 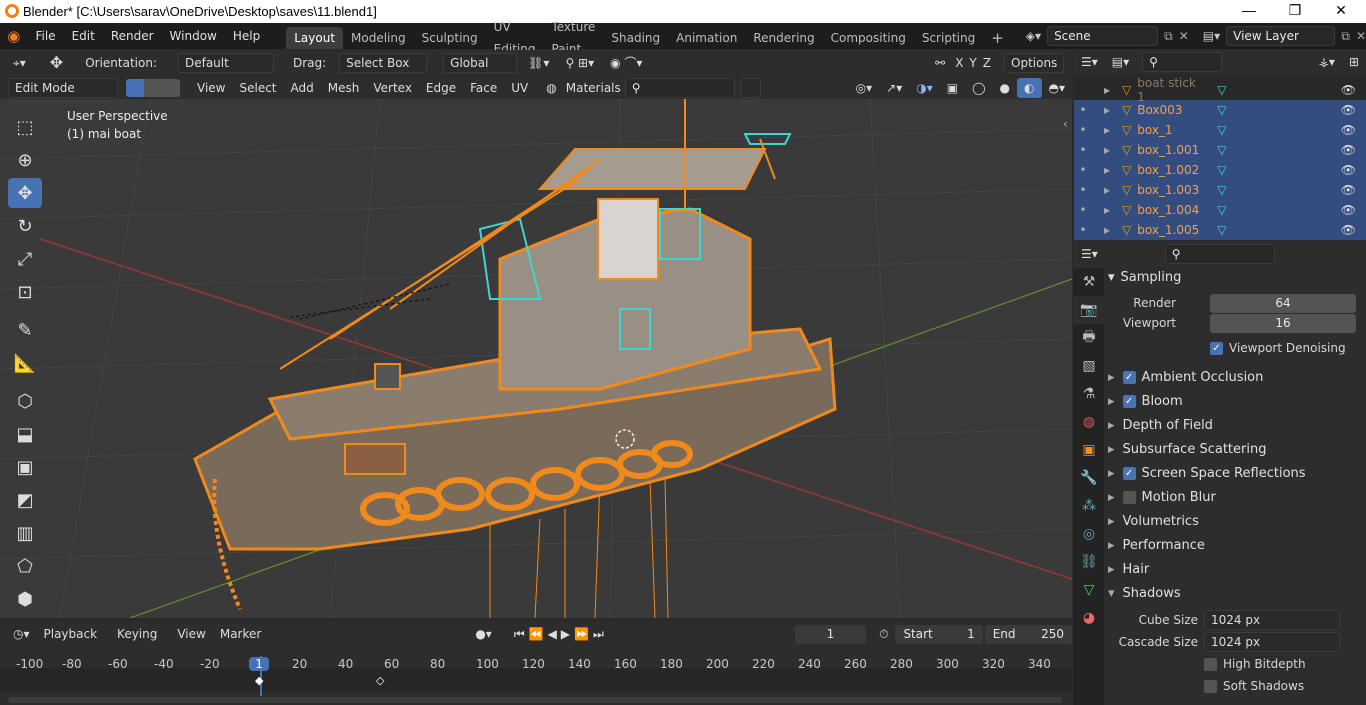 I want to click on select-box-tool-icon: ⬚, so click(x=25, y=127).